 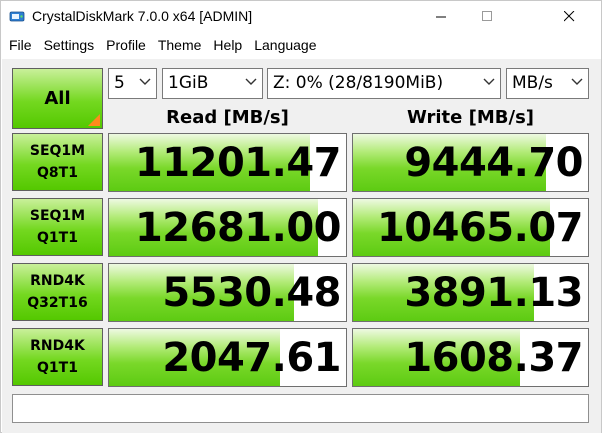 What do you see at coordinates (300, 408) in the screenshot?
I see `comment-input` at bounding box center [300, 408].